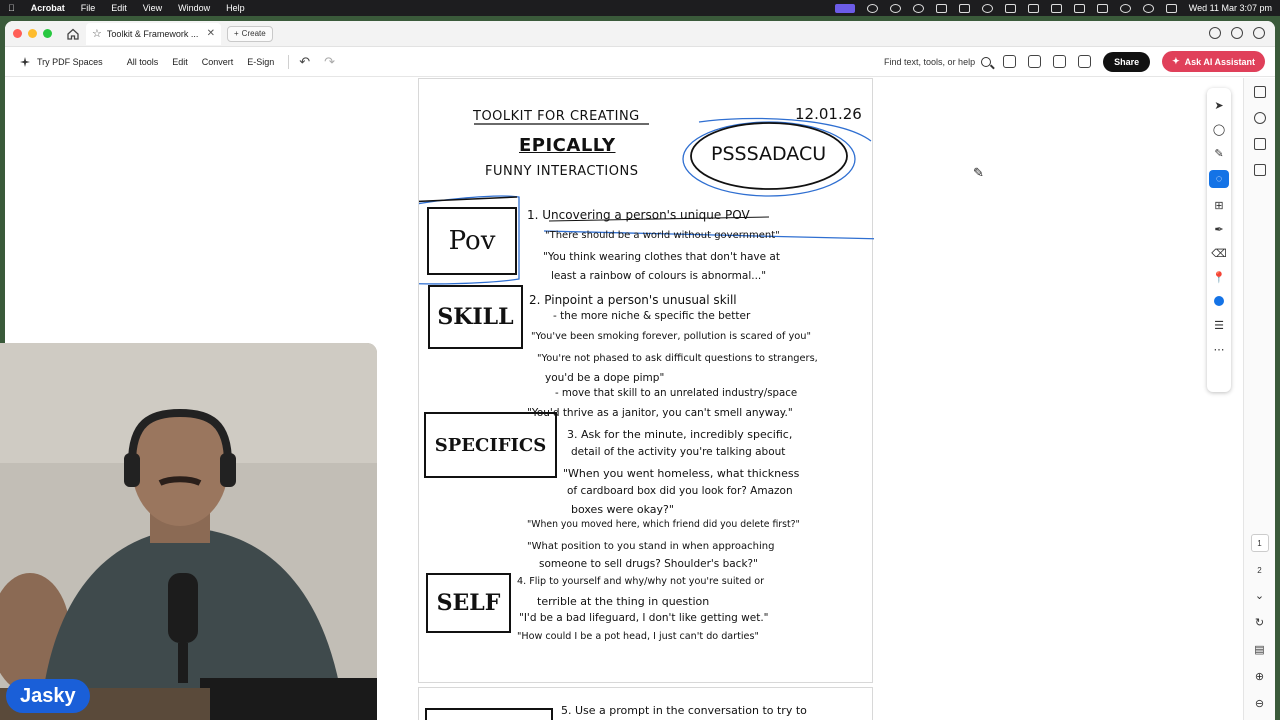 The image size is (1280, 720). I want to click on note-line: "When you went homeless, what thickness, so click(681, 473).